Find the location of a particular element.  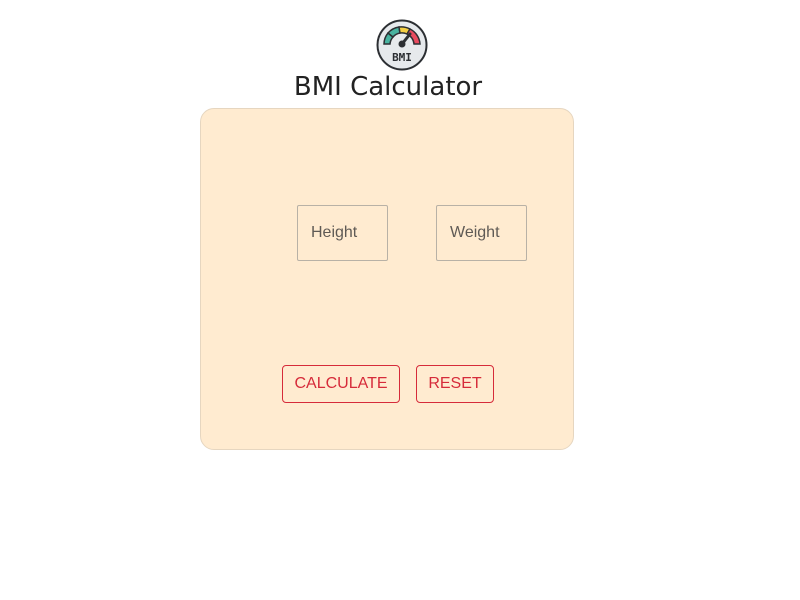

page-title: BMI Calculator is located at coordinates (388, 87).